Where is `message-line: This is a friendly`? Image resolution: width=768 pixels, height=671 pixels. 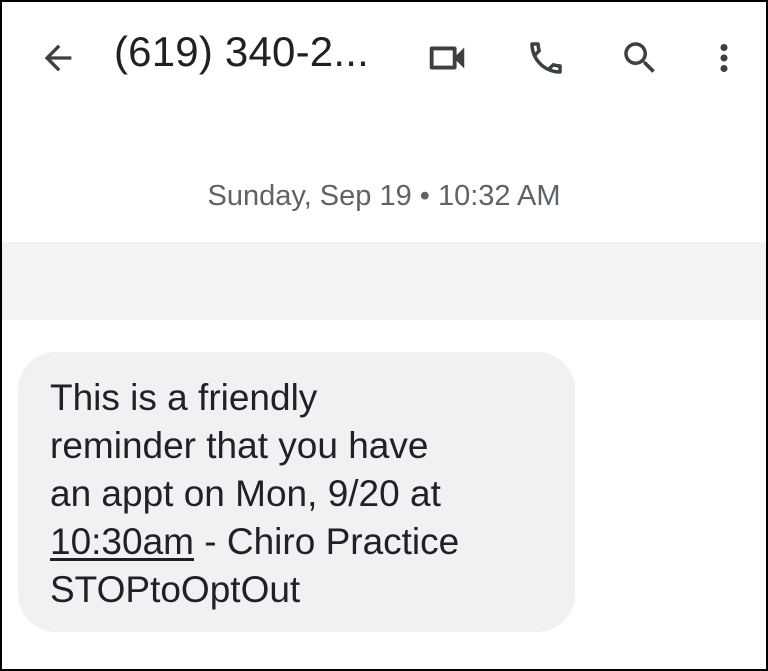 message-line: This is a friendly is located at coordinates (184, 397).